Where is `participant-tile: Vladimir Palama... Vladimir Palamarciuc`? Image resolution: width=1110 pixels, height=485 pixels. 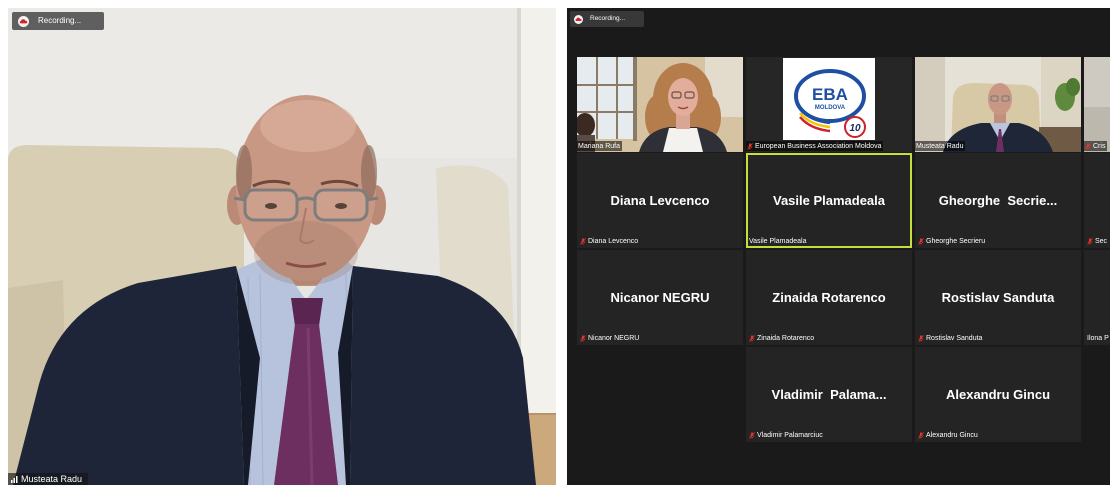 participant-tile: Vladimir Palama... Vladimir Palamarciuc is located at coordinates (829, 394).